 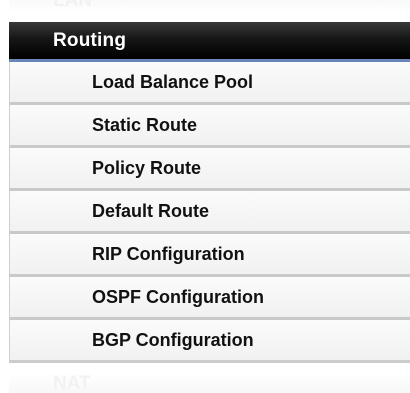 I want to click on menu-item-label: Static Route, so click(x=145, y=125).